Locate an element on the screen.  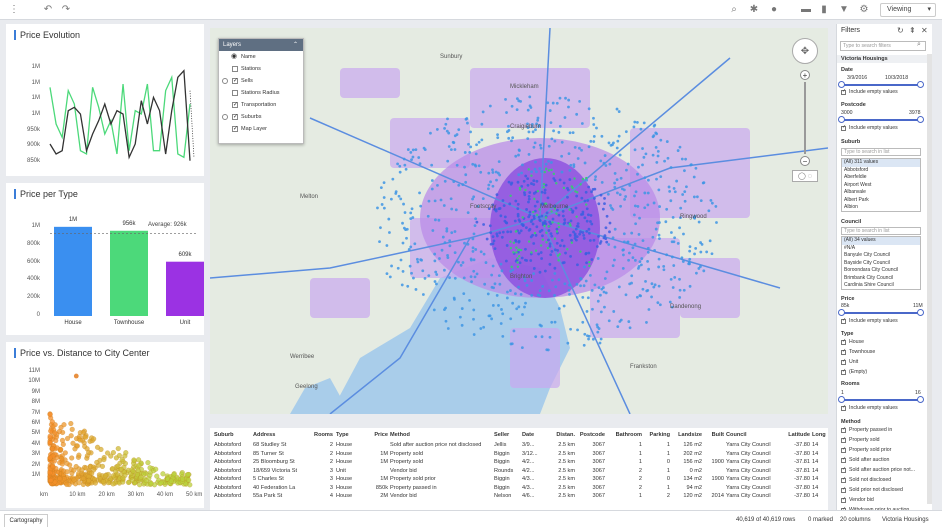
date-range-slider is located at coordinates (881, 84).